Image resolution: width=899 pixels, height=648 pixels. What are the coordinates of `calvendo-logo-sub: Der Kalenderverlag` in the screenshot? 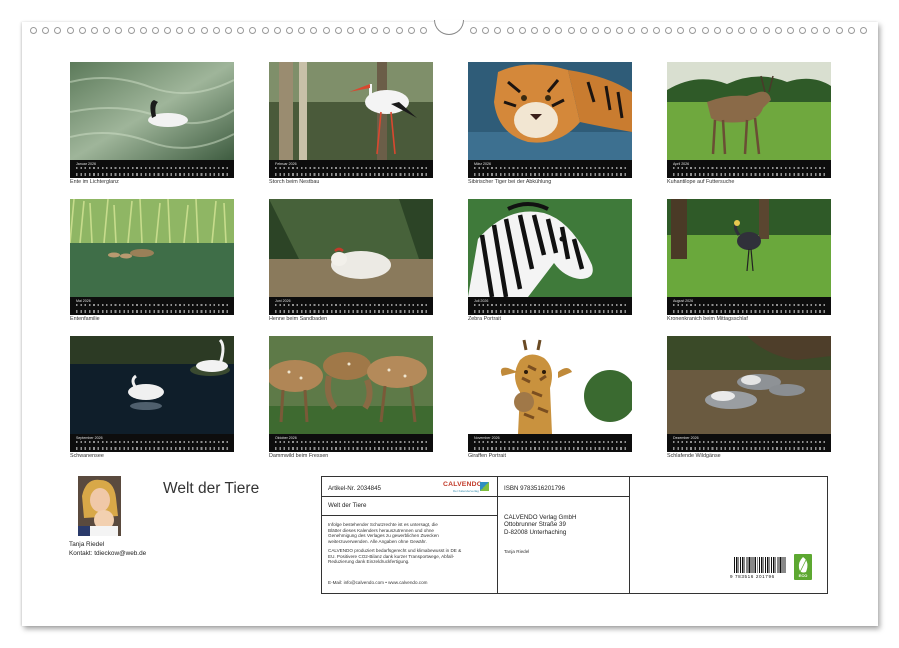 It's located at (466, 491).